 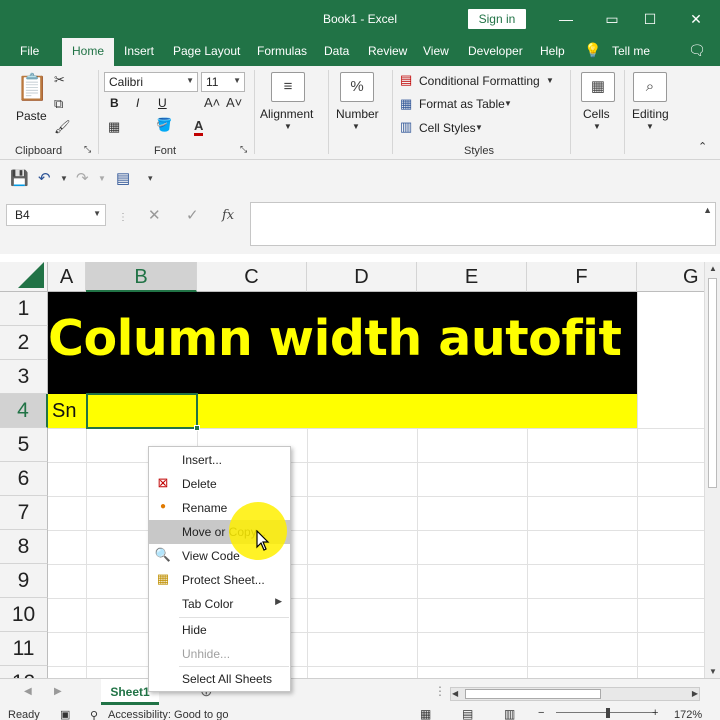 What do you see at coordinates (541, 713) in the screenshot?
I see `zoom-out-icon: −` at bounding box center [541, 713].